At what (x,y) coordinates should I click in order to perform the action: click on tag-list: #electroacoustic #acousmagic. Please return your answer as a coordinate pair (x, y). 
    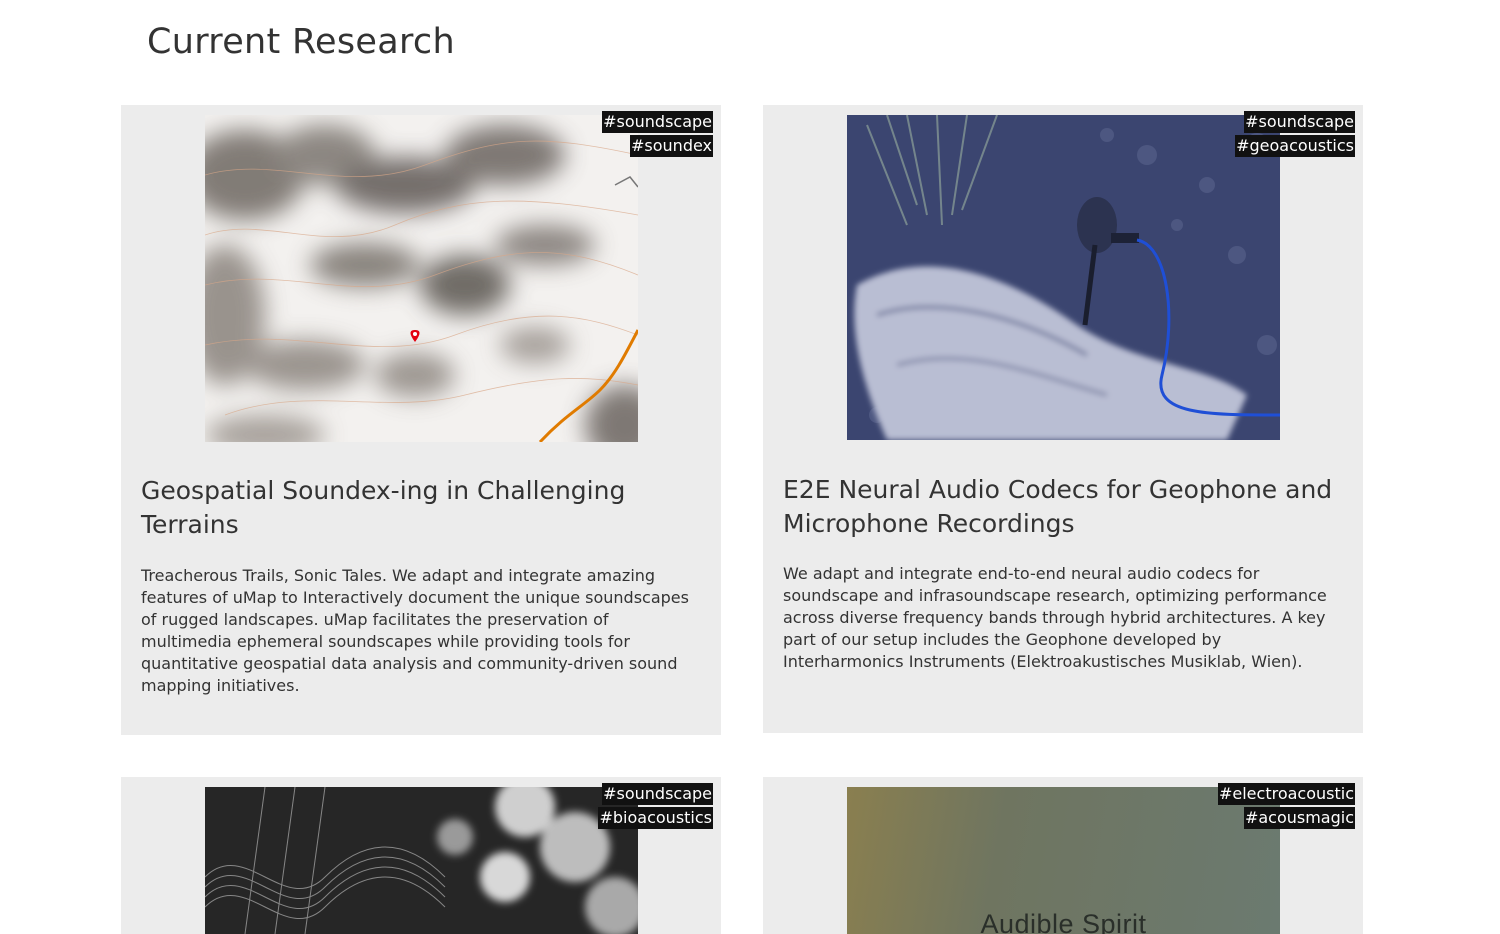
    Looking at the image, I should click on (1286, 806).